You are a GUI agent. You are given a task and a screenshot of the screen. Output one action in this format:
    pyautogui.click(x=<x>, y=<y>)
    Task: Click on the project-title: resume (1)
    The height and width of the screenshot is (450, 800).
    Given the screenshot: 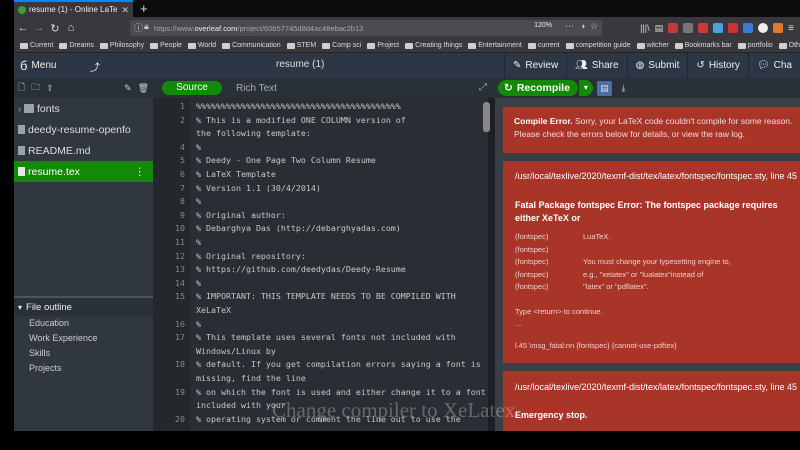 What is the action you would take?
    pyautogui.click(x=300, y=64)
    